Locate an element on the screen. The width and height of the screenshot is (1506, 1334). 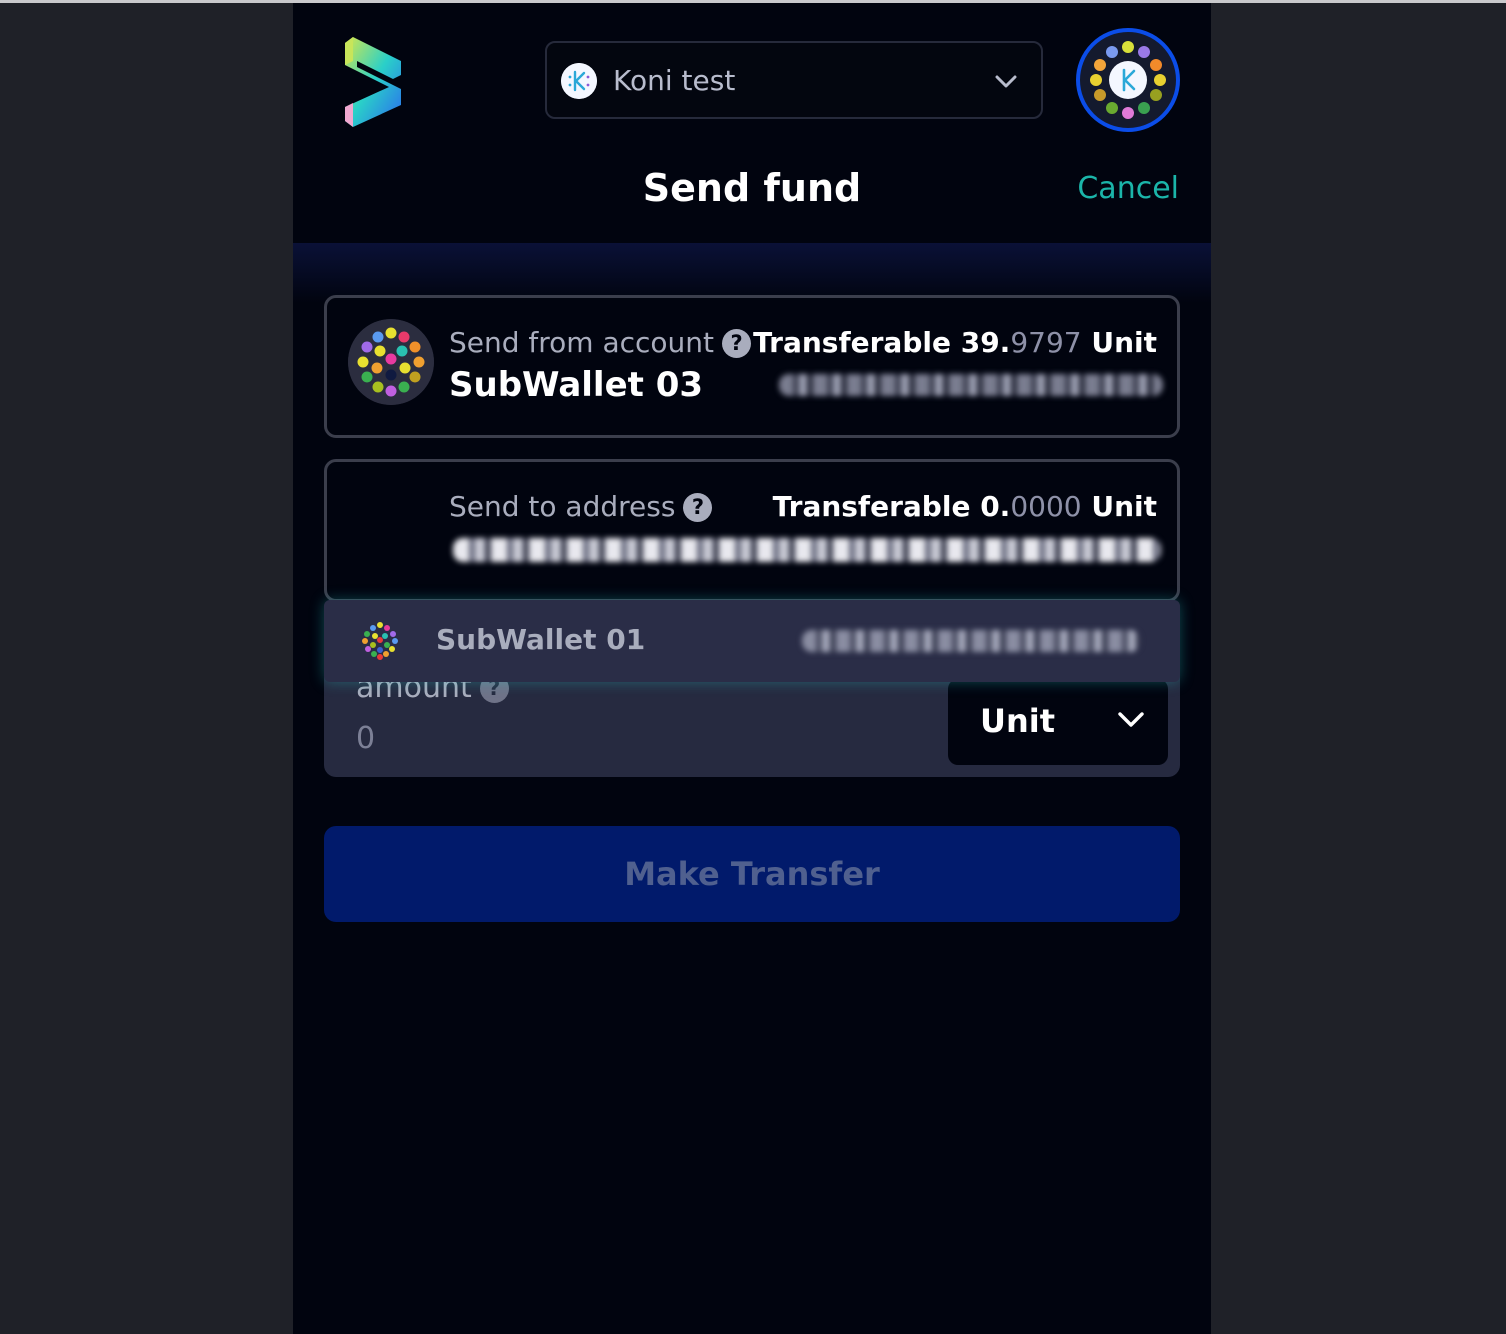
network-label: Koni test is located at coordinates (674, 80).